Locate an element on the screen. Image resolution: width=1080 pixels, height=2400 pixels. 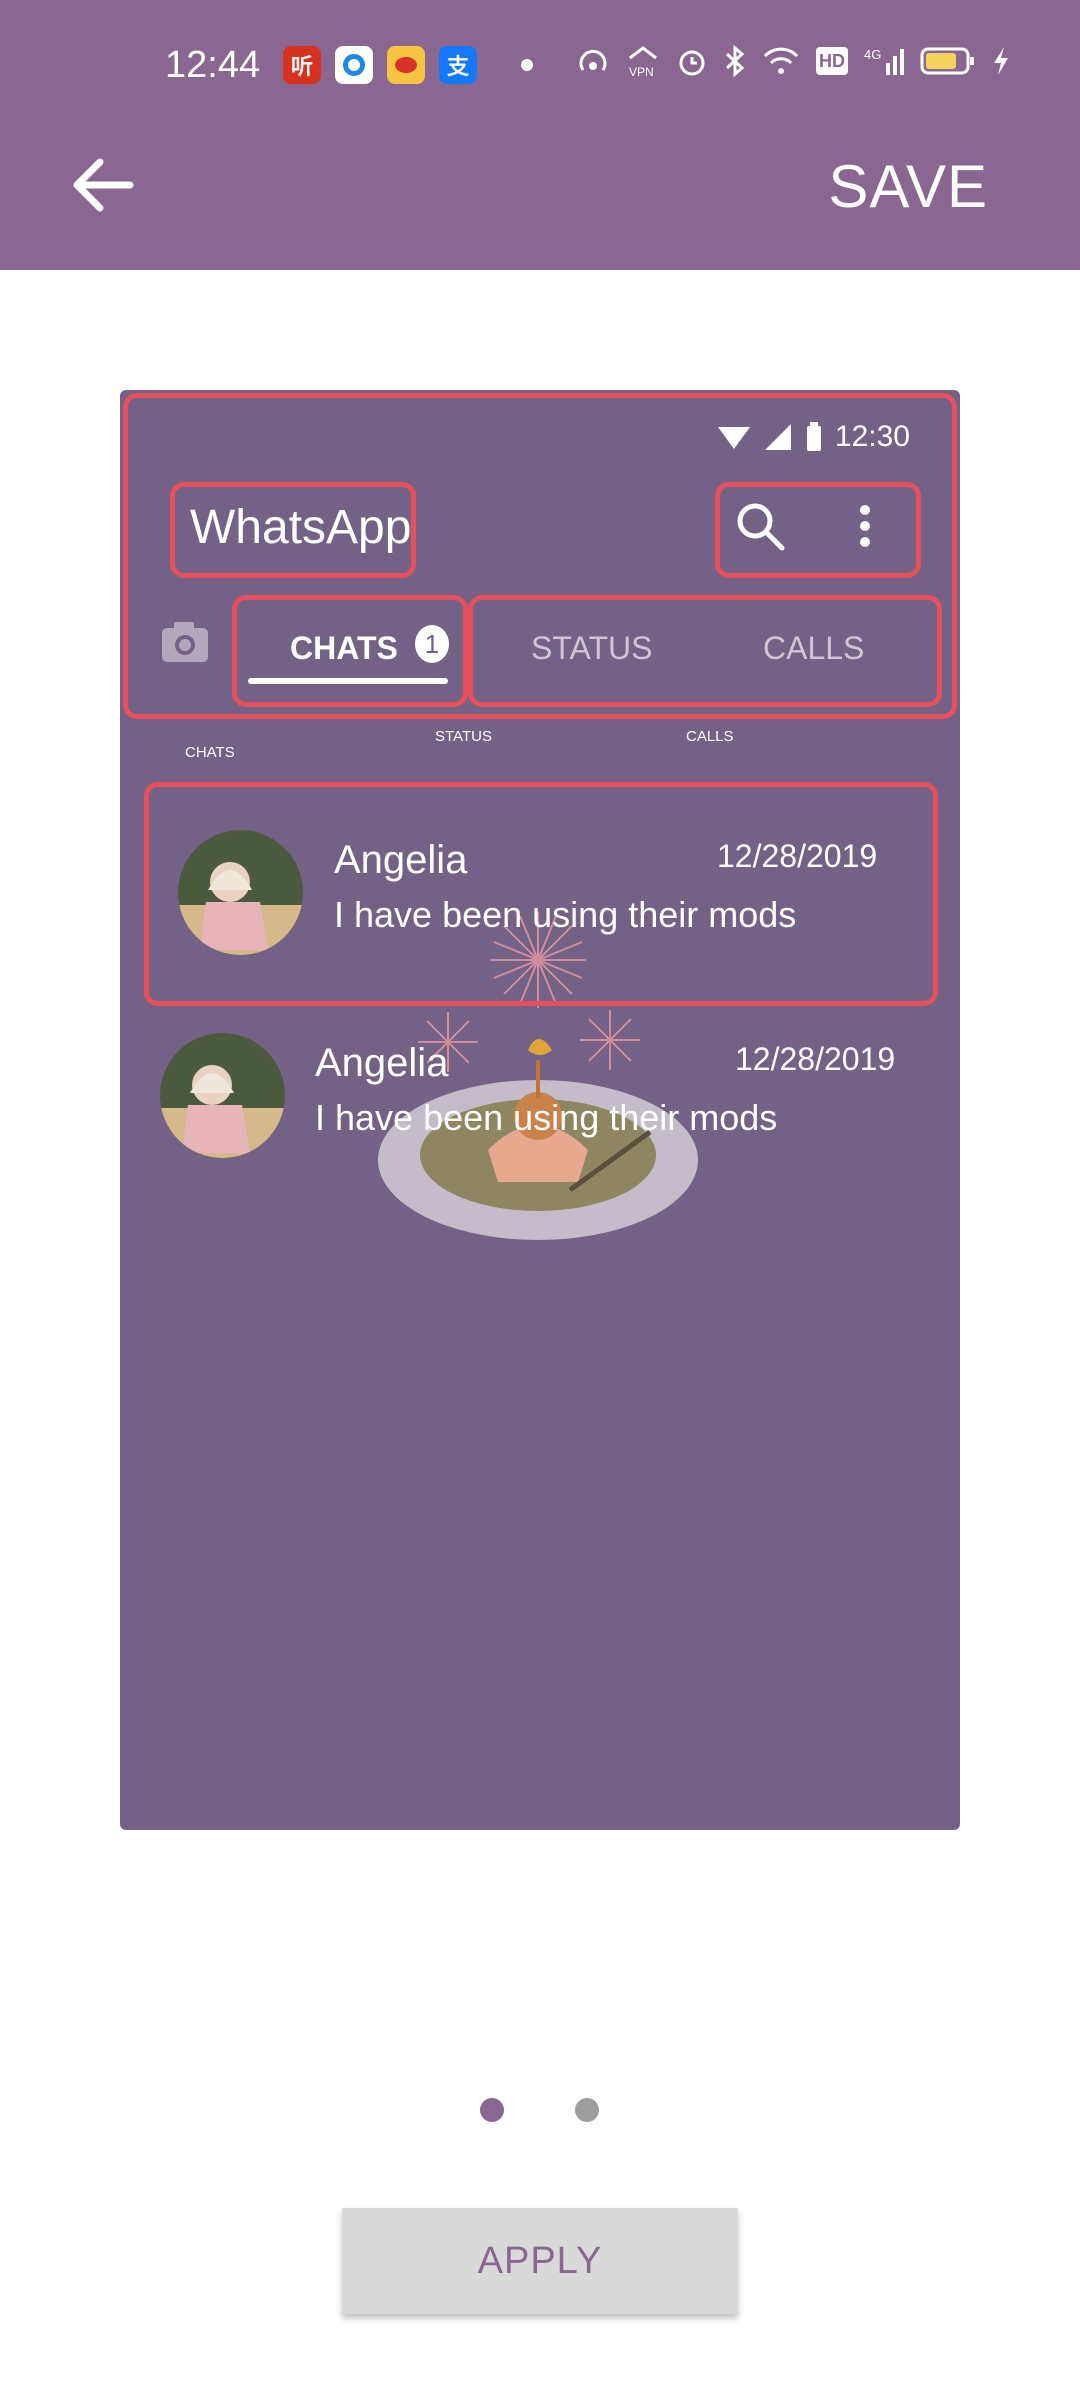
page-dot is located at coordinates (587, 2110).